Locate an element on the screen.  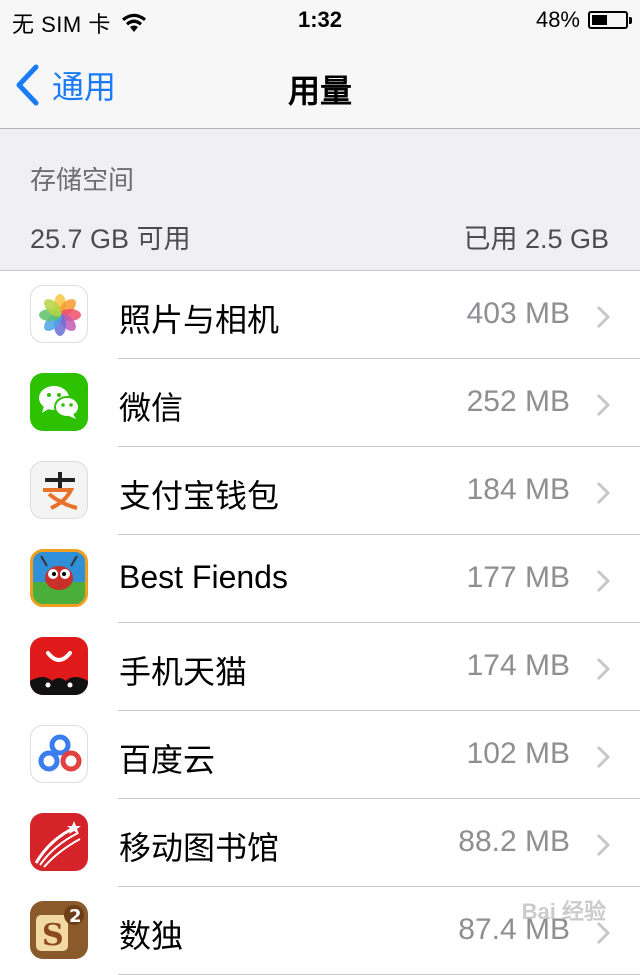
alipay-icon is located at coordinates (59, 490).